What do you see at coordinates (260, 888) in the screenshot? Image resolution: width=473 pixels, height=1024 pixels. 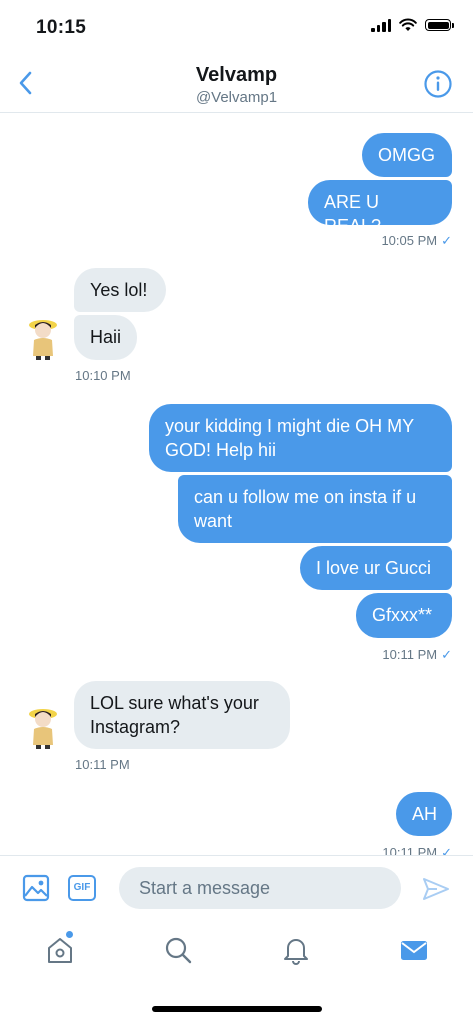 I see `message-input` at bounding box center [260, 888].